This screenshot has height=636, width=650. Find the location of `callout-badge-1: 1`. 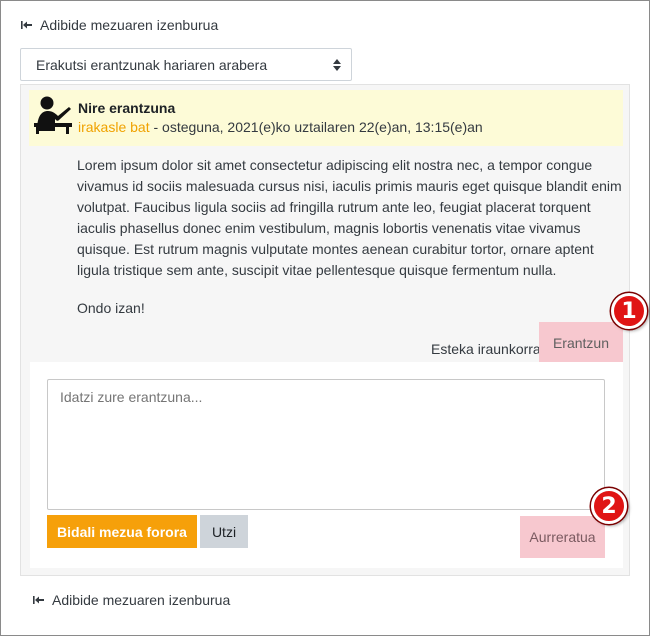

callout-badge-1: 1 is located at coordinates (629, 311).